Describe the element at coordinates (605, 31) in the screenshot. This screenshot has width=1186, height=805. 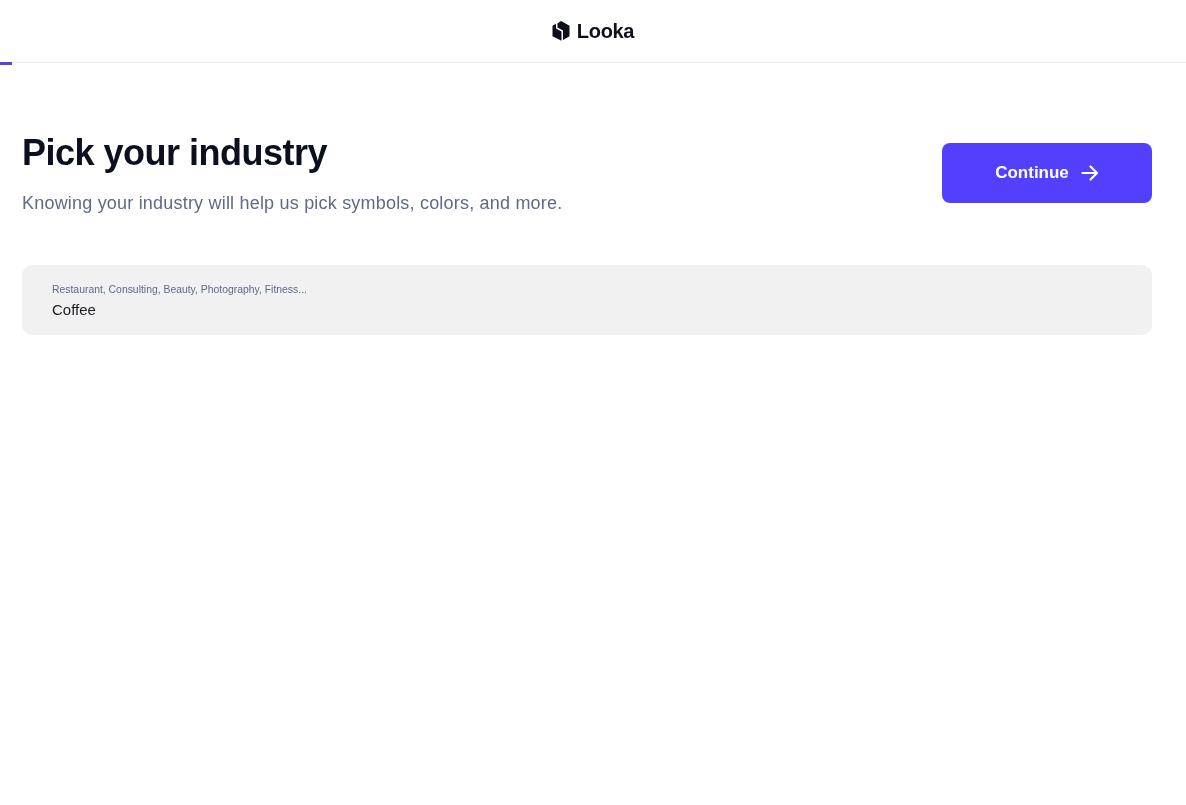
I see `logo-text: Looka` at that location.